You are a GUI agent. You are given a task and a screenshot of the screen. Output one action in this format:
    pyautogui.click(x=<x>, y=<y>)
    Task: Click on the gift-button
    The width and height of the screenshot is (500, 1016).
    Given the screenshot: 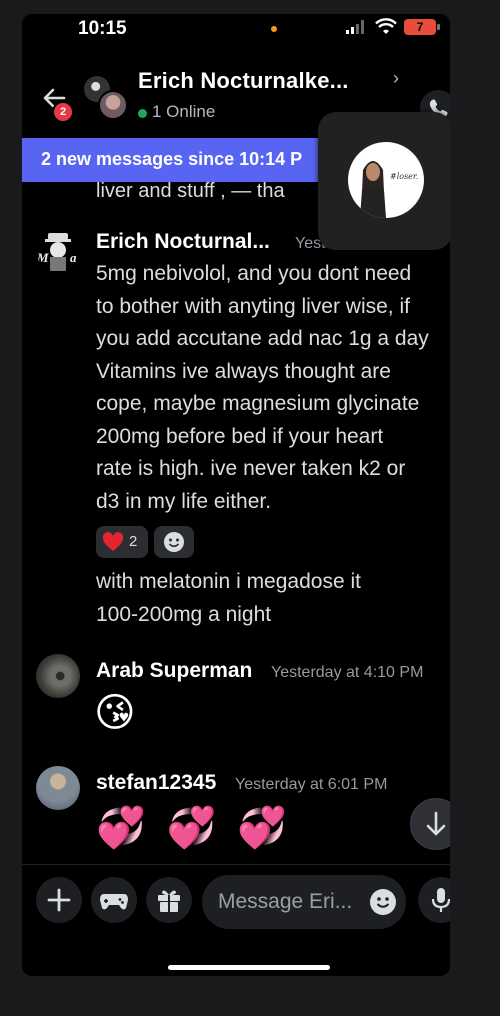 What is the action you would take?
    pyautogui.click(x=169, y=900)
    